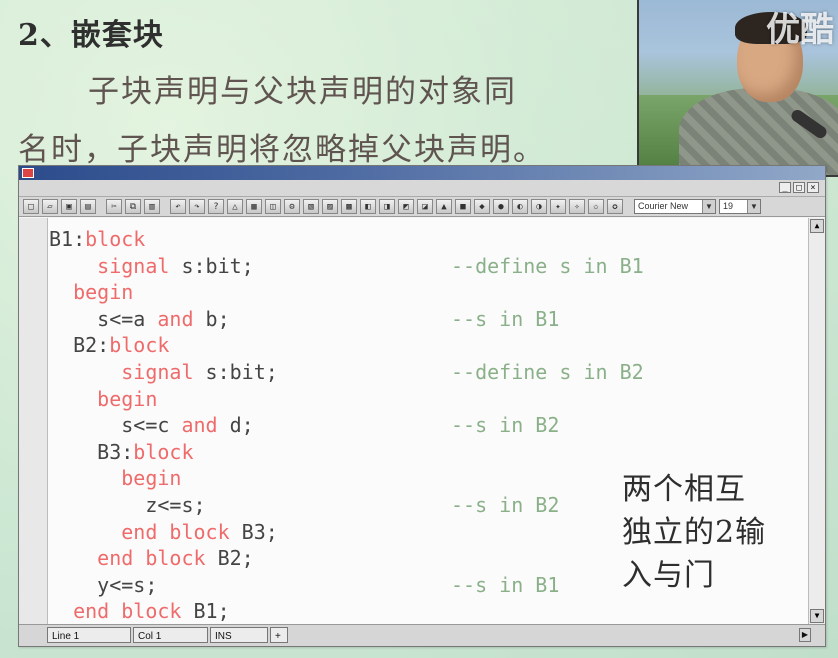 The width and height of the screenshot is (838, 658). Describe the element at coordinates (425, 206) in the screenshot. I see `tool-button: ◪` at that location.